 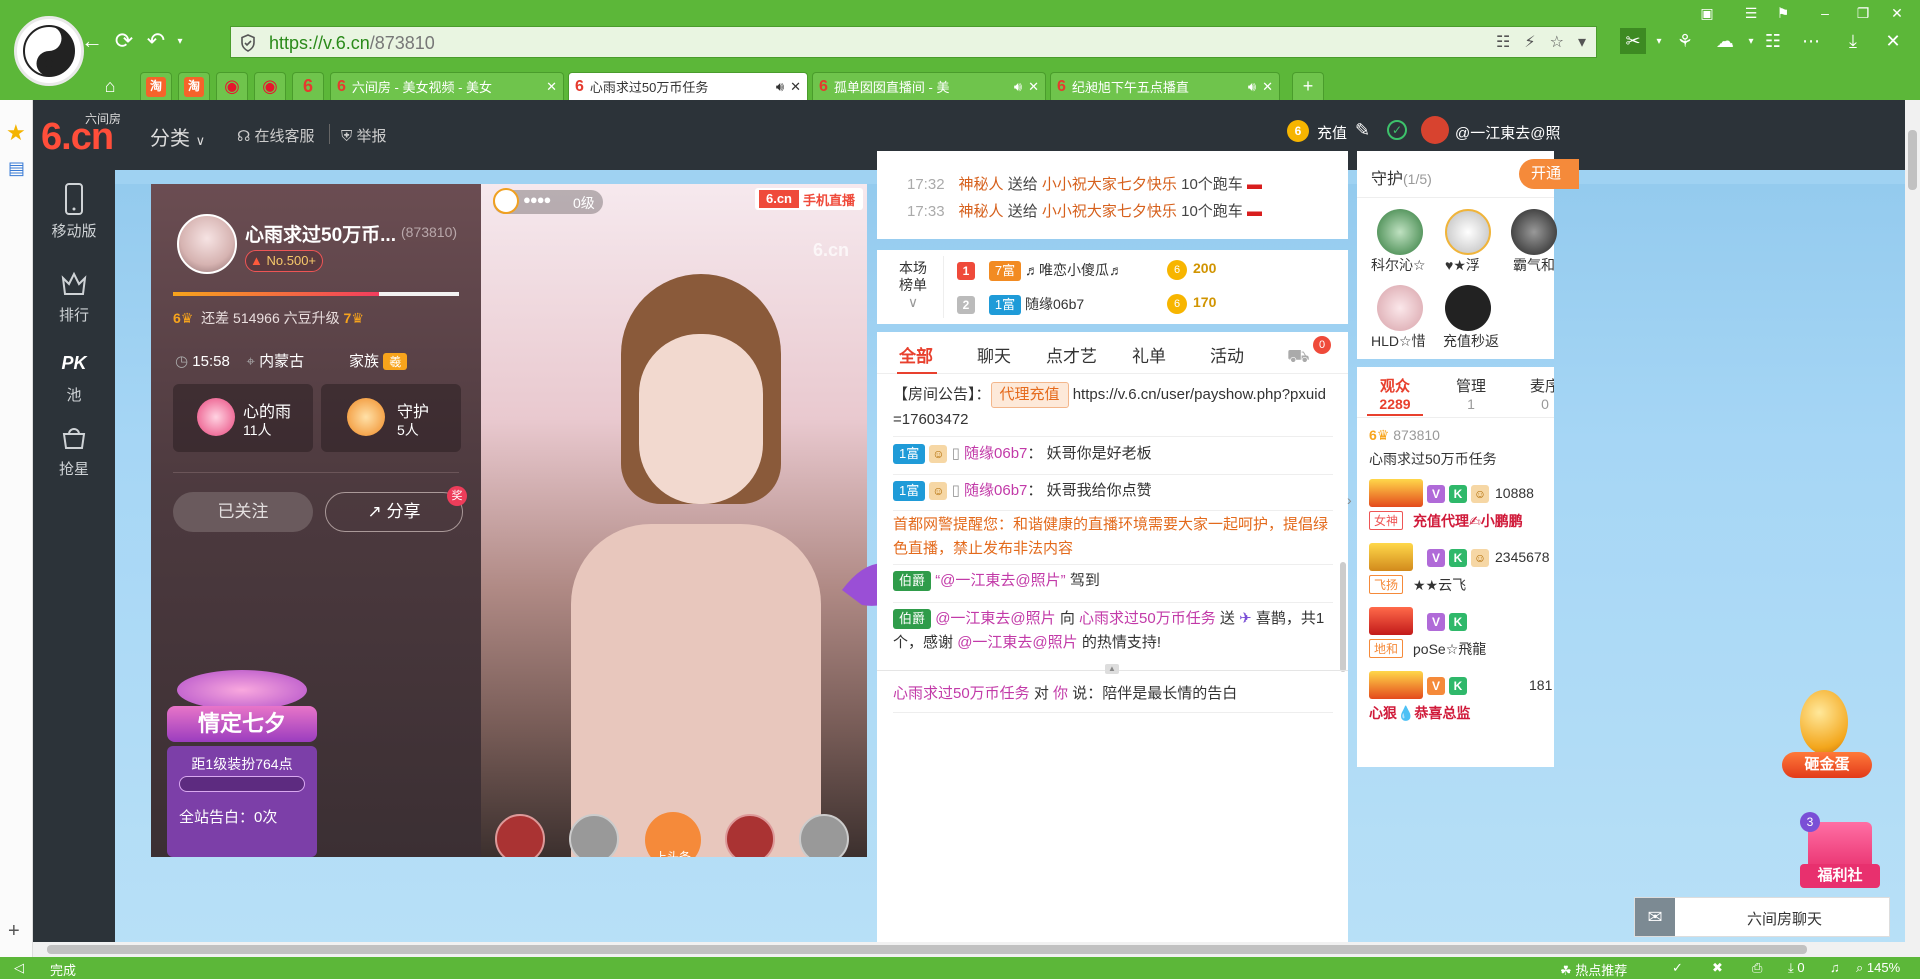 I want to click on speaker-icon: 🔊︎, so click(x=780, y=87).